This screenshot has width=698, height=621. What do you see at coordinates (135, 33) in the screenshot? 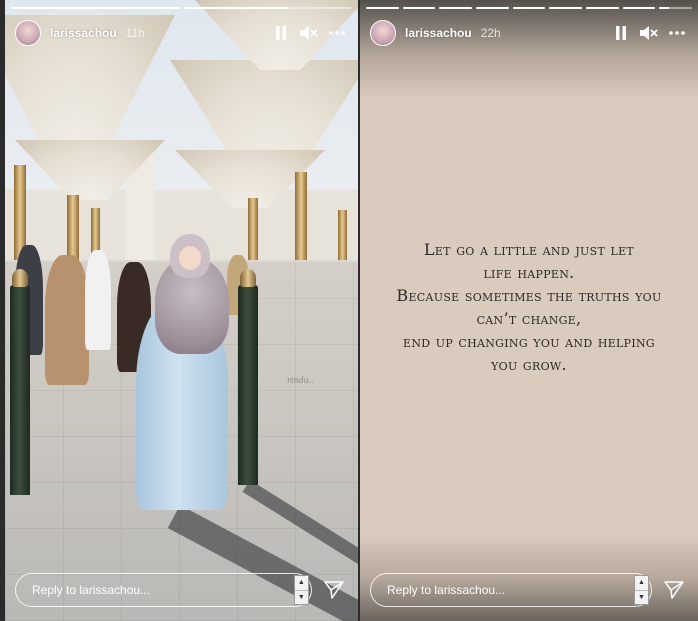
I see `story-time: 11h` at bounding box center [135, 33].